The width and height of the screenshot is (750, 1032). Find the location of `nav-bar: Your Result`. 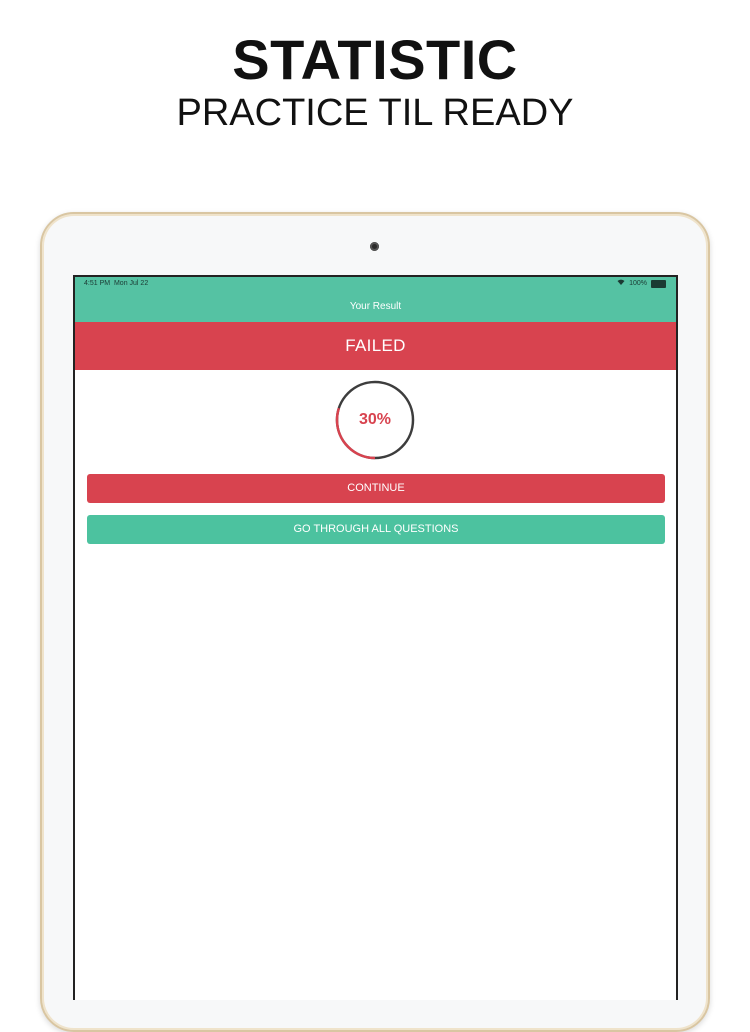

nav-bar: Your Result is located at coordinates (375, 306).